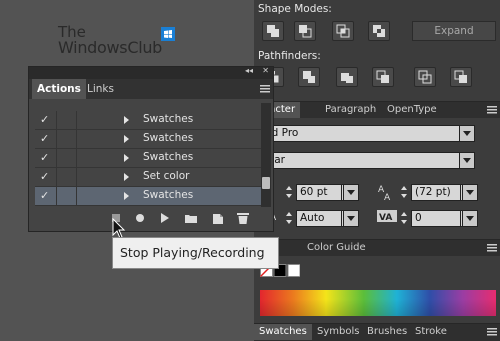 This screenshot has height=341, width=500. I want to click on intersect-icon, so click(343, 31).